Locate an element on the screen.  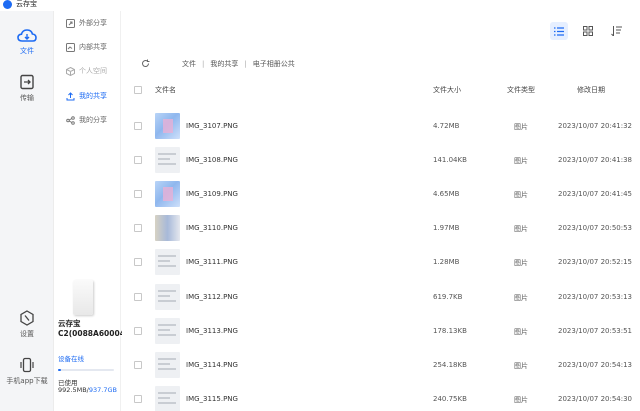
file-date: 2023/10/07 20:53:51 is located at coordinates (595, 331).